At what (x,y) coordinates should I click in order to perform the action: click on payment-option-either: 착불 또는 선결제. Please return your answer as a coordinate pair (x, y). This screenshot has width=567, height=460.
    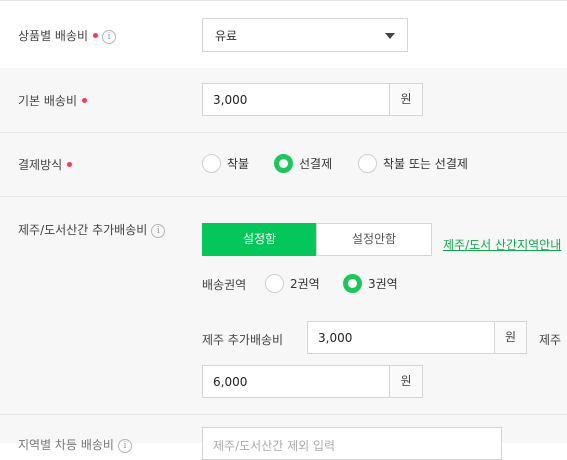
    Looking at the image, I should click on (413, 163).